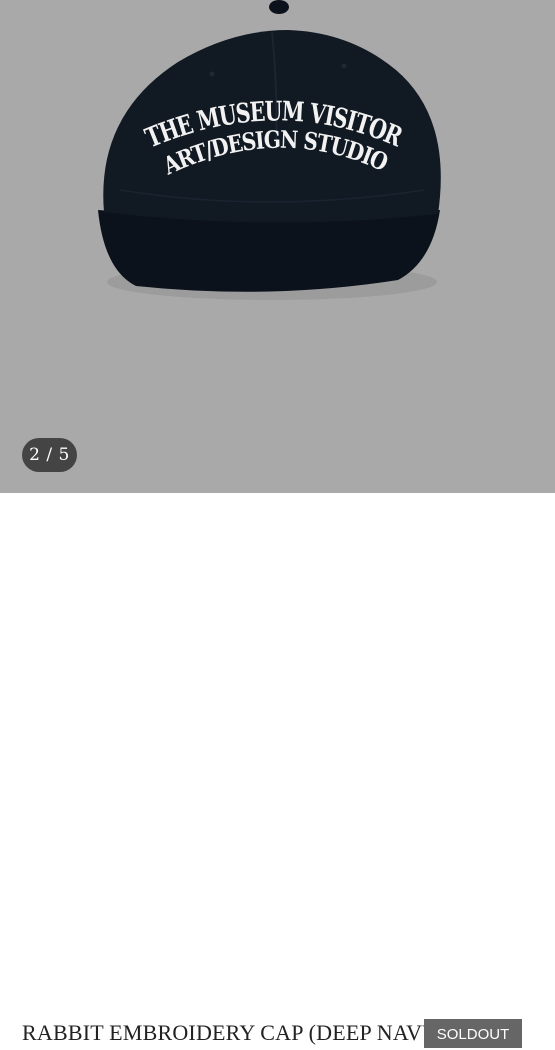 This screenshot has width=555, height=1050. Describe the element at coordinates (234, 1032) in the screenshot. I see `product-title: RABBIT EMBROIDERY CAP (DEEP NAVY)` at that location.